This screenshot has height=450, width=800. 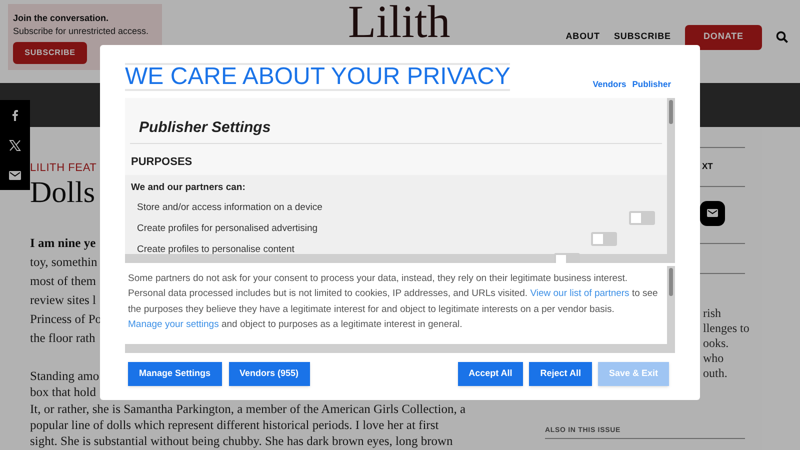 What do you see at coordinates (65, 376) in the screenshot?
I see `body-text: Standing amo` at bounding box center [65, 376].